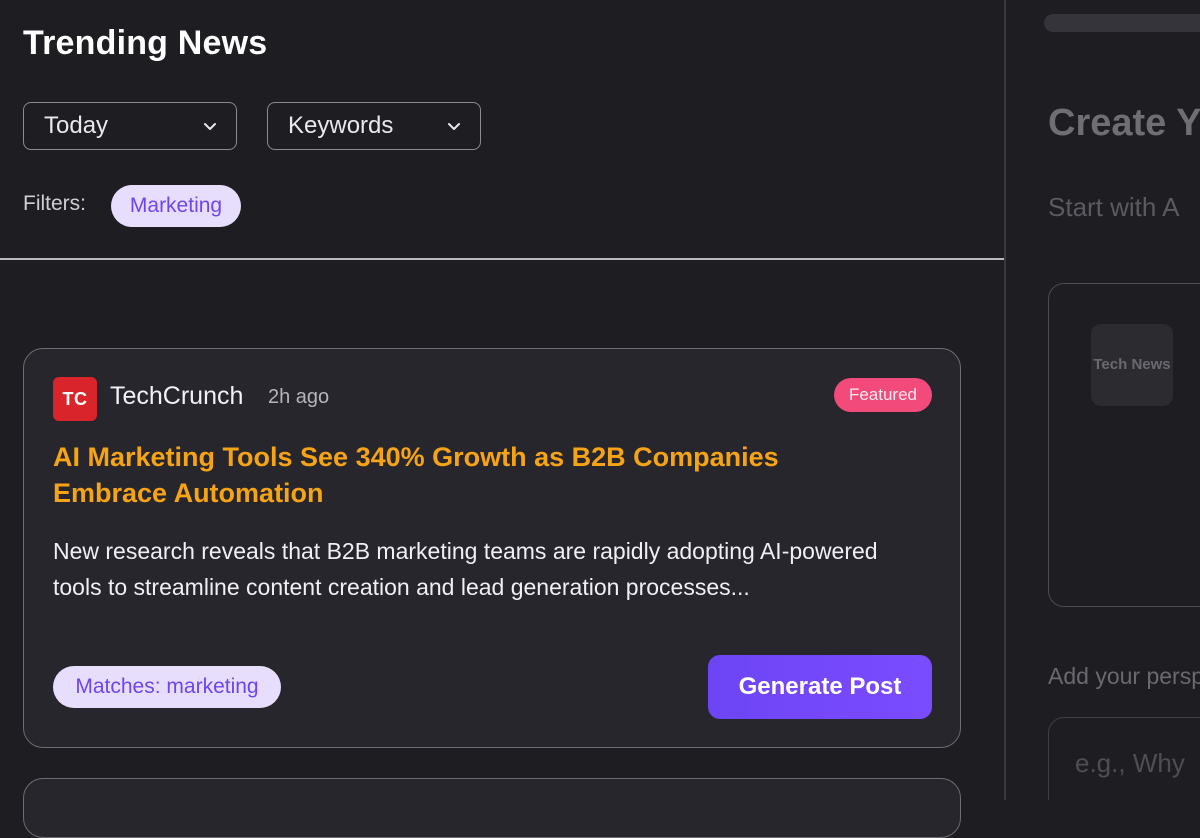 This screenshot has width=1200, height=838. Describe the element at coordinates (1124, 445) in the screenshot. I see `source-preview-box: Tech News` at that location.